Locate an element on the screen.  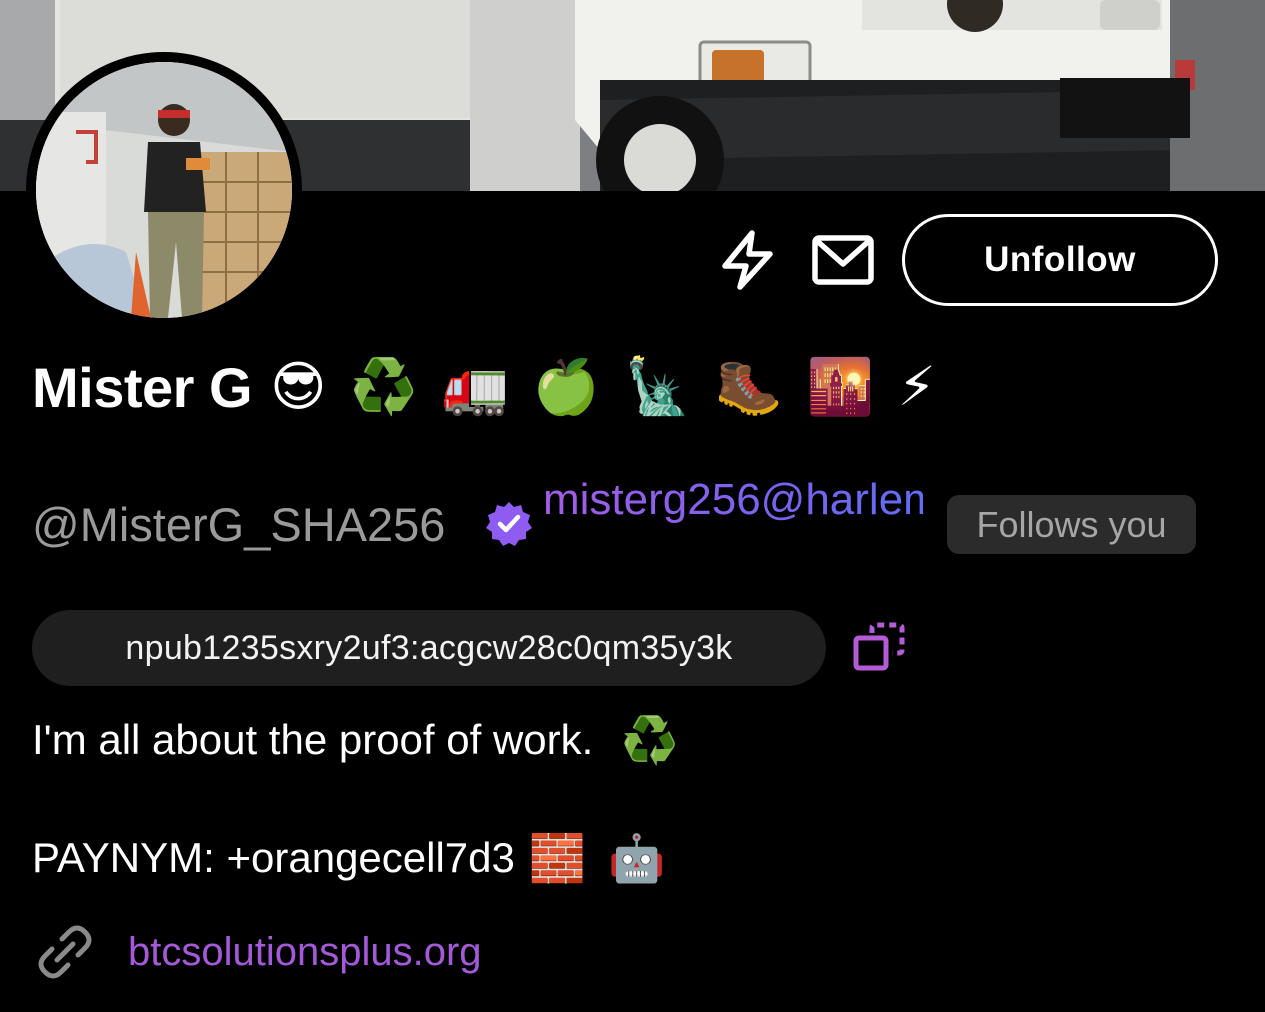
about-emoji-bricks: 🧱 is located at coordinates (557, 857).